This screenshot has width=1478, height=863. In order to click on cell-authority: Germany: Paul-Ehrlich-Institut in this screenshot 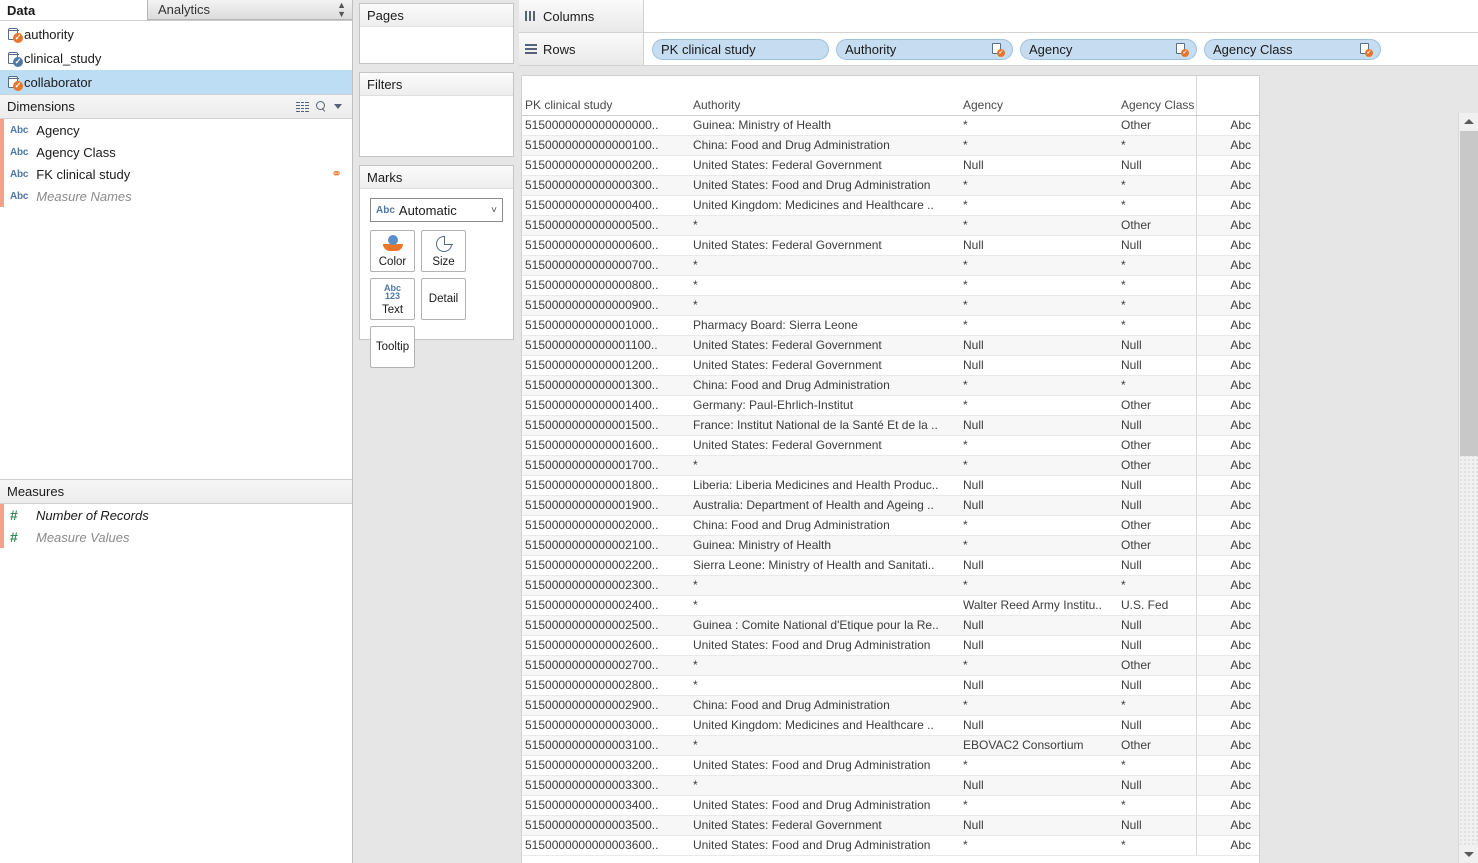, I will do `click(825, 405)`.